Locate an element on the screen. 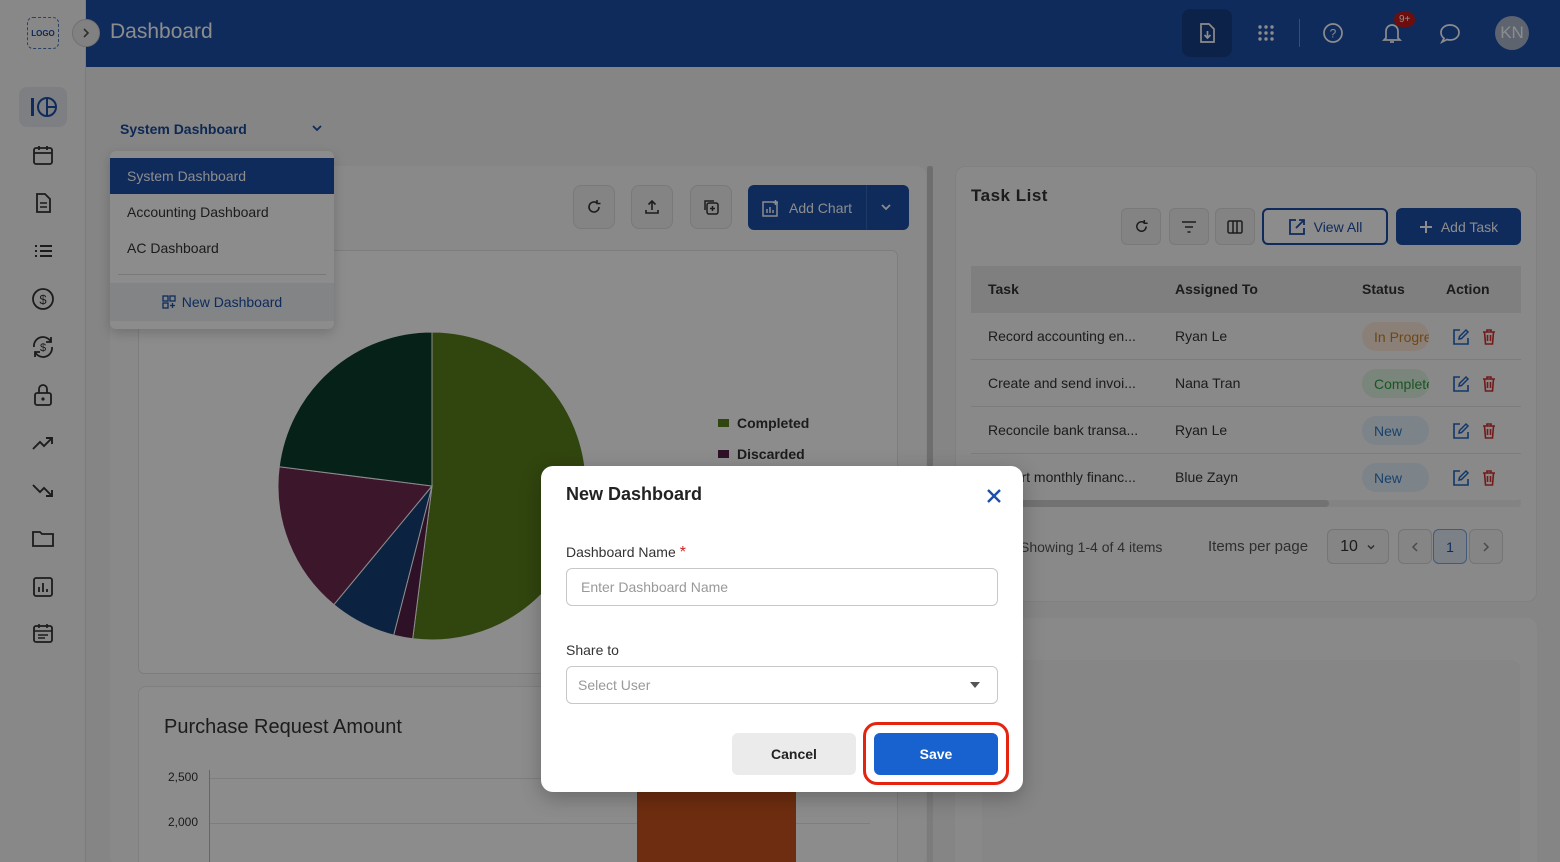  share-to-placeholder: Select User is located at coordinates (614, 685).